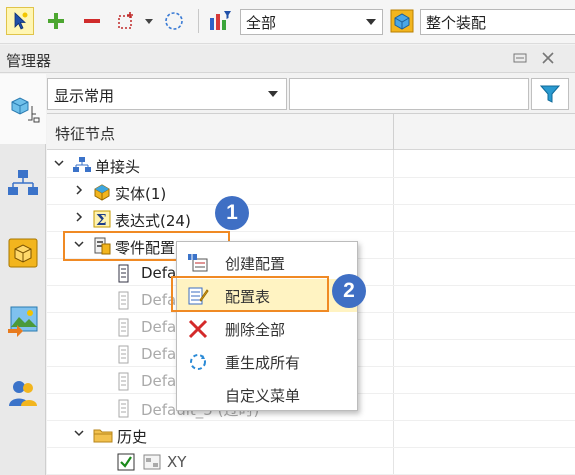 The width and height of the screenshot is (575, 475). What do you see at coordinates (409, 94) in the screenshot?
I see `tree-search-input` at bounding box center [409, 94].